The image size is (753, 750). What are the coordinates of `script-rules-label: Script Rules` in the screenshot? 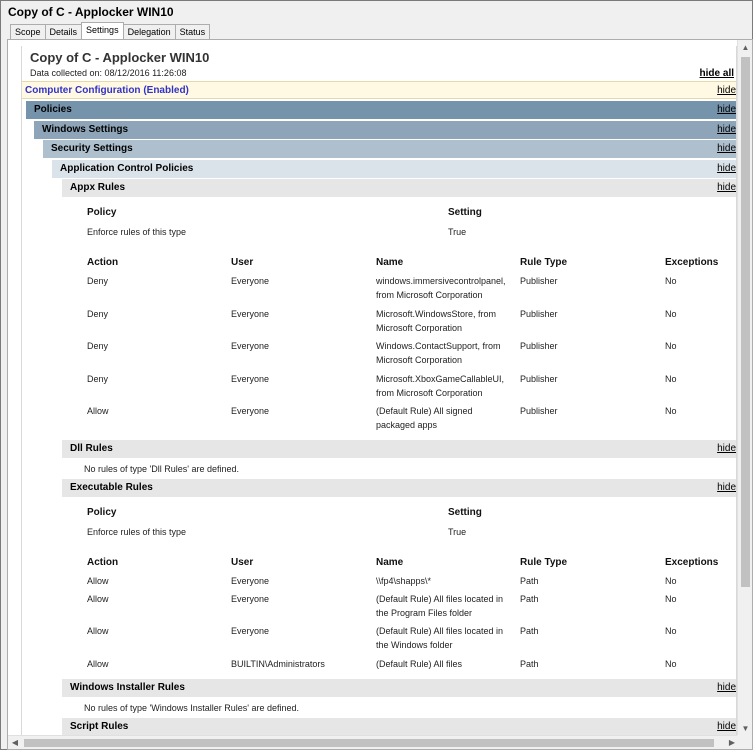 It's located at (99, 726).